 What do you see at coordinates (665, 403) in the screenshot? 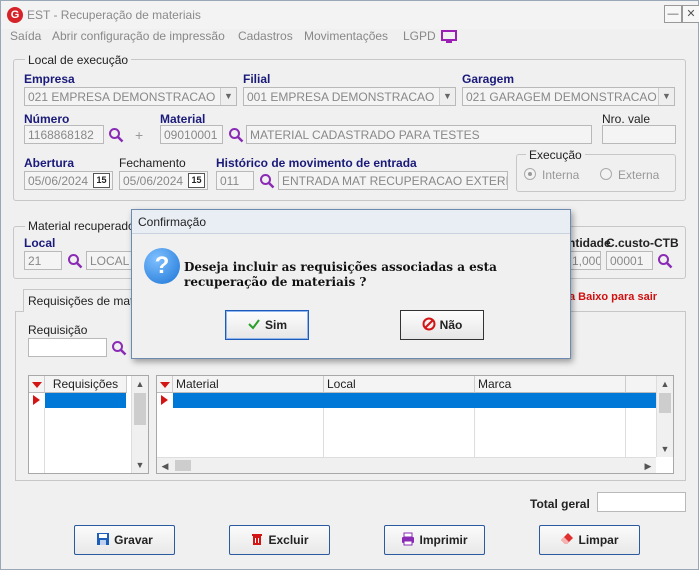
I see `grid2-vscroll-thumb` at bounding box center [665, 403].